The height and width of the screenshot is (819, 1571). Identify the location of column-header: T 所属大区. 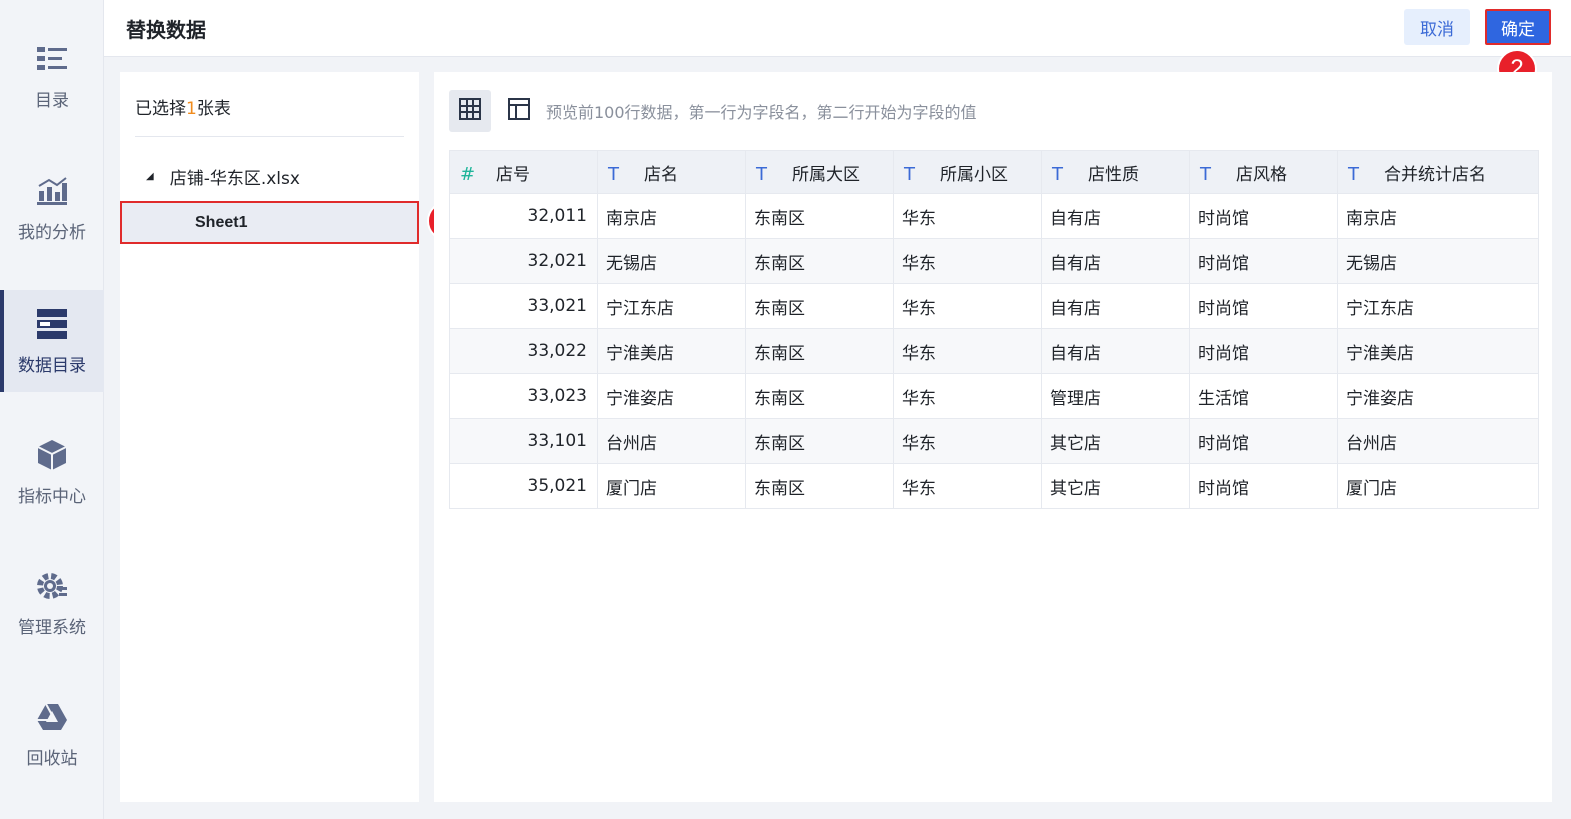
(819, 172).